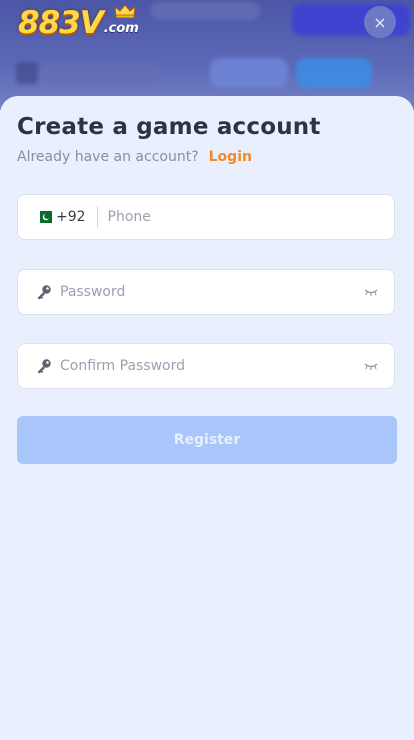 The height and width of the screenshot is (740, 414). I want to click on login-link: Login, so click(230, 157).